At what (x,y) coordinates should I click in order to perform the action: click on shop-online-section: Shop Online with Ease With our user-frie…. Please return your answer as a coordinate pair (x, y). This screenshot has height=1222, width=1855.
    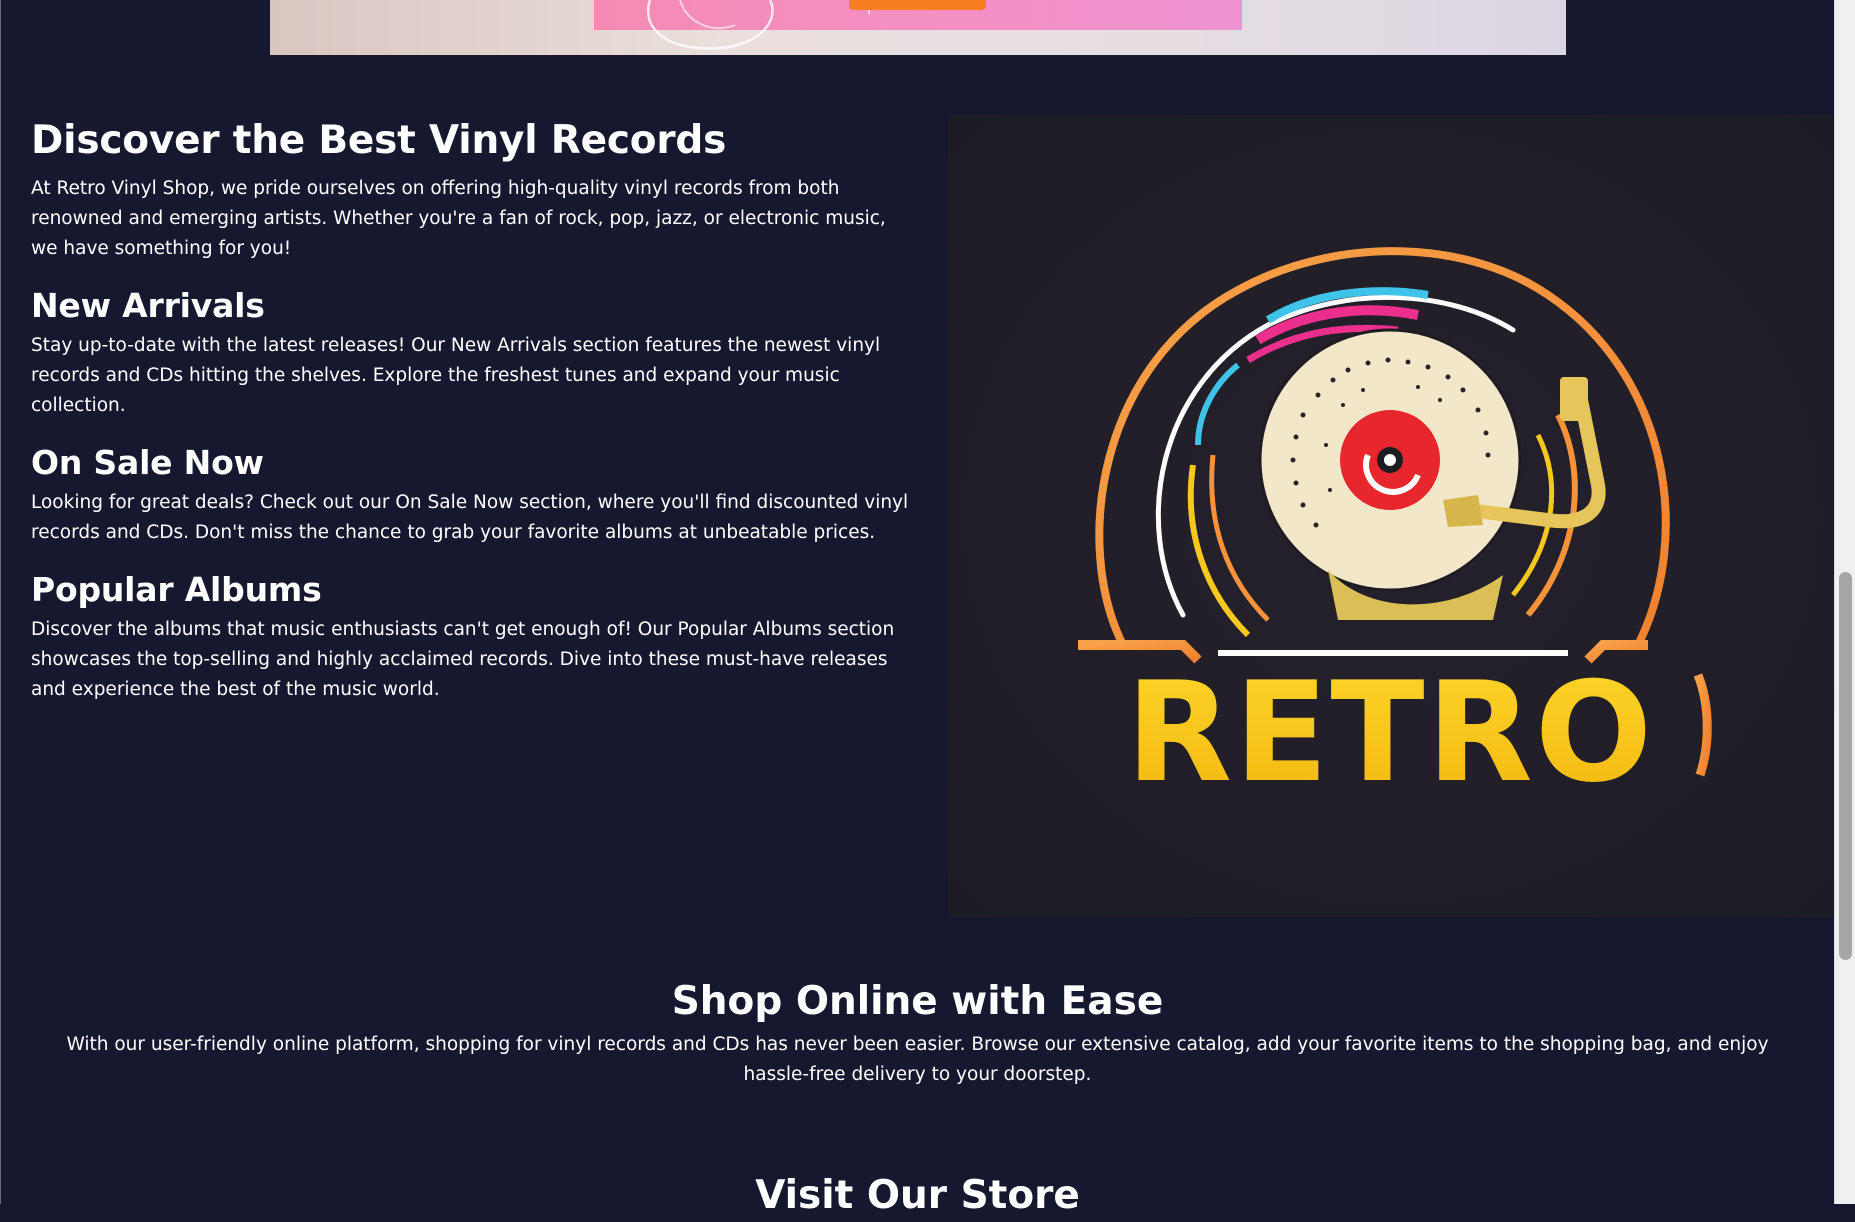
    Looking at the image, I should click on (917, 1033).